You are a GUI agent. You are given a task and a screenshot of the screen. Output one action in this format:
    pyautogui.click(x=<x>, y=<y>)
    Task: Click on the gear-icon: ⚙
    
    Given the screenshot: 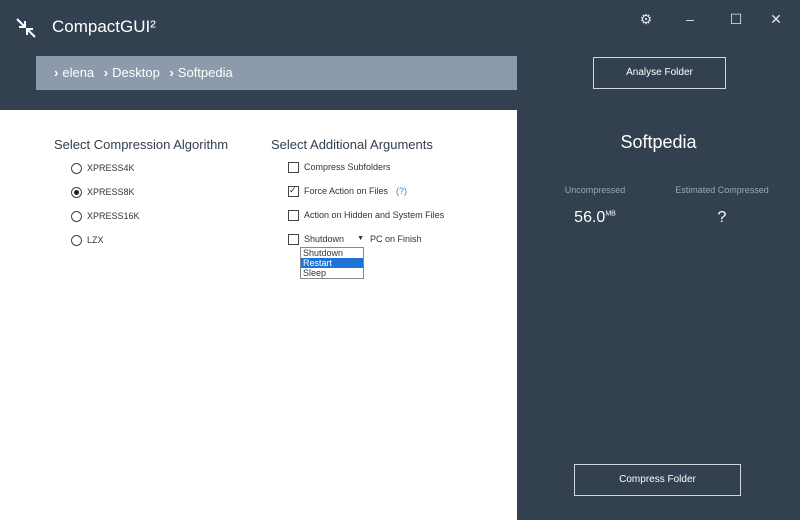 What is the action you would take?
    pyautogui.click(x=646, y=19)
    